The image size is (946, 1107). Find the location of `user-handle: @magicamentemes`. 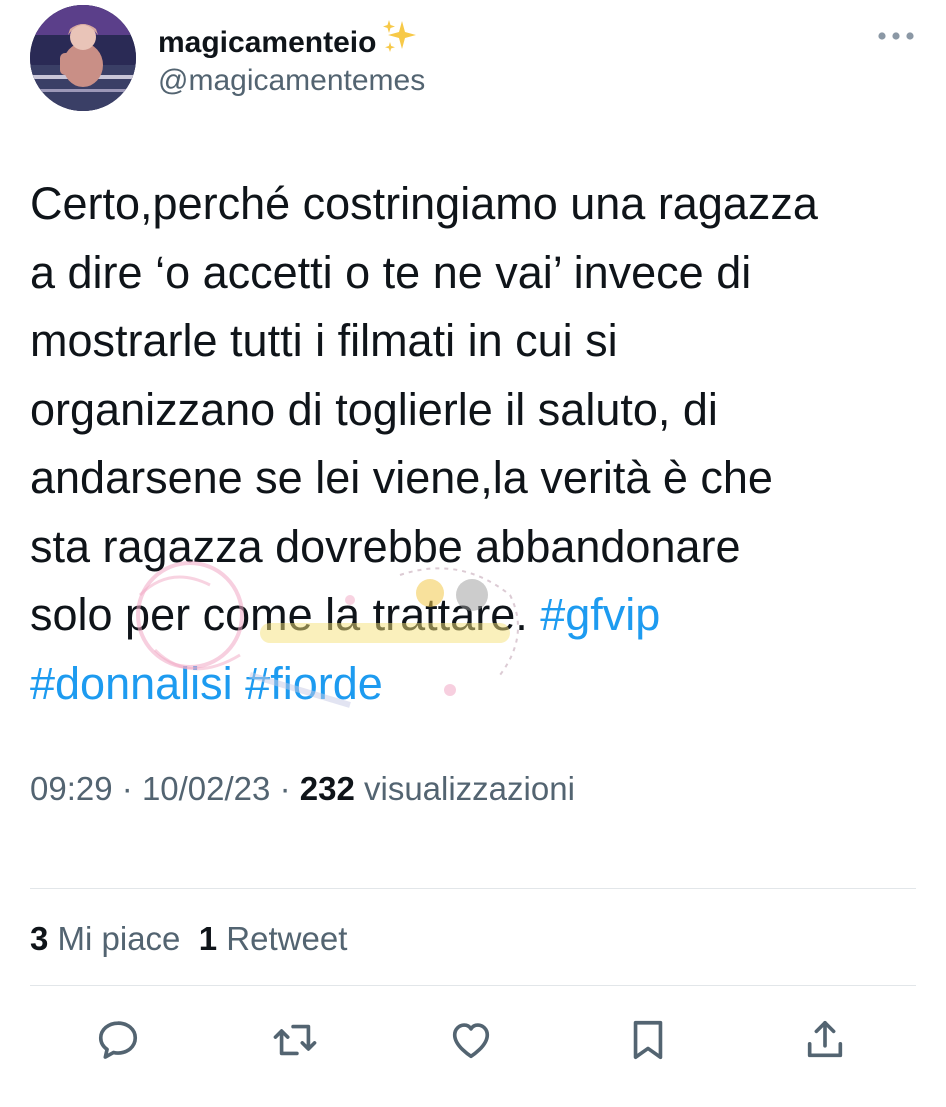

user-handle: @magicamentemes is located at coordinates (291, 81).